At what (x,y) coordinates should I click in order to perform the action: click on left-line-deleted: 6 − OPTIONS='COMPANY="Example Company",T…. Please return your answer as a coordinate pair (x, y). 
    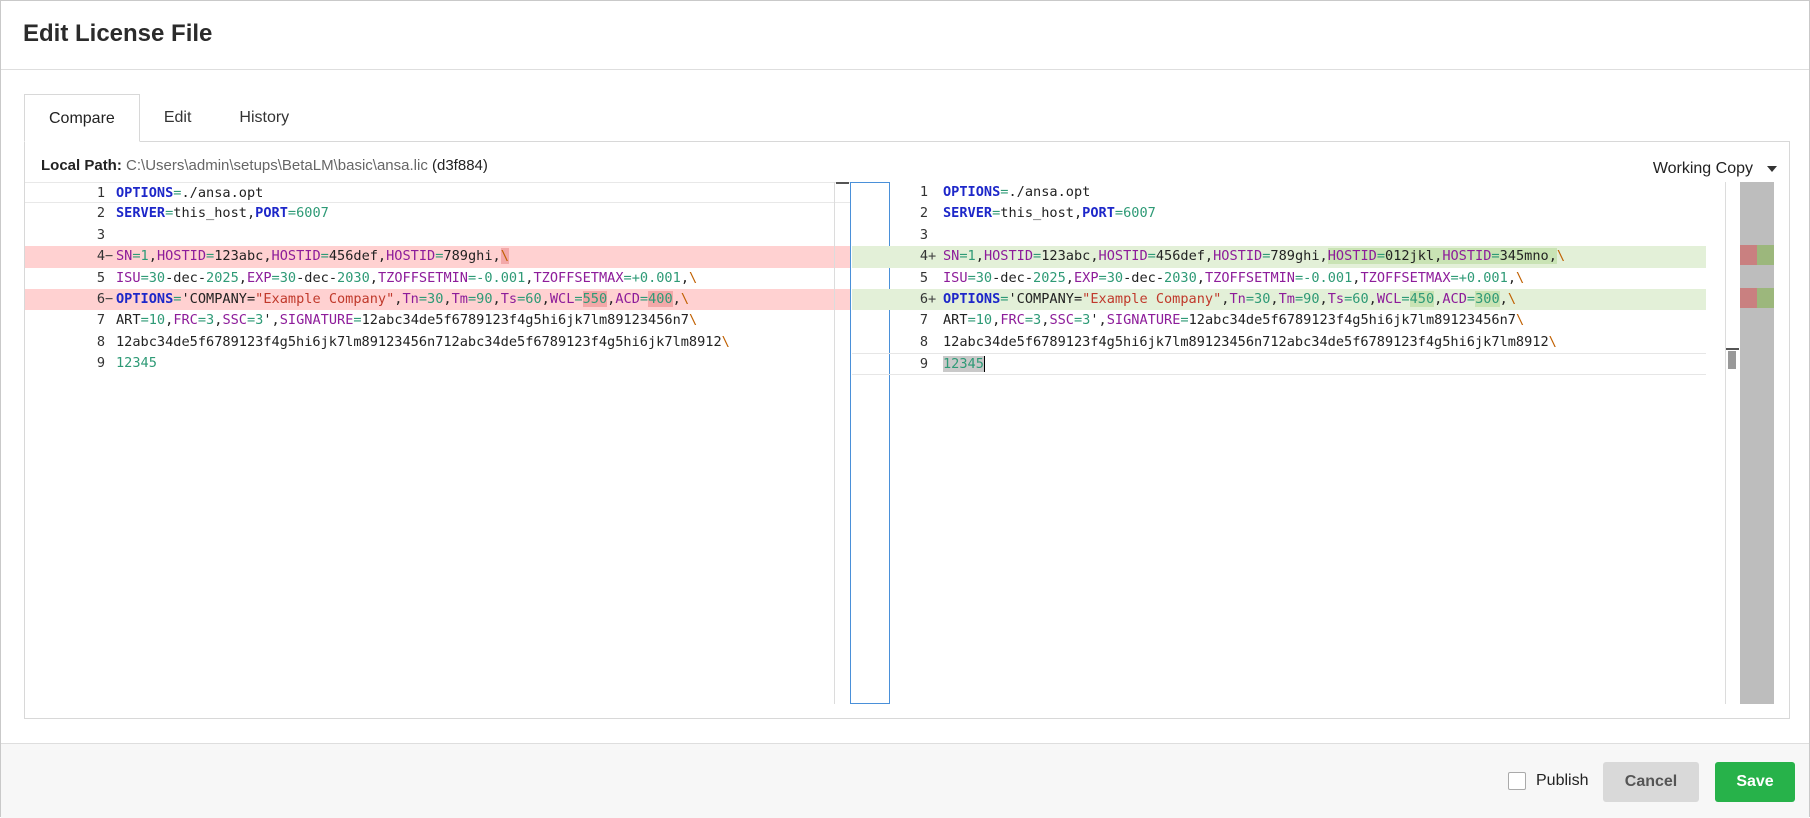
    Looking at the image, I should click on (438, 299).